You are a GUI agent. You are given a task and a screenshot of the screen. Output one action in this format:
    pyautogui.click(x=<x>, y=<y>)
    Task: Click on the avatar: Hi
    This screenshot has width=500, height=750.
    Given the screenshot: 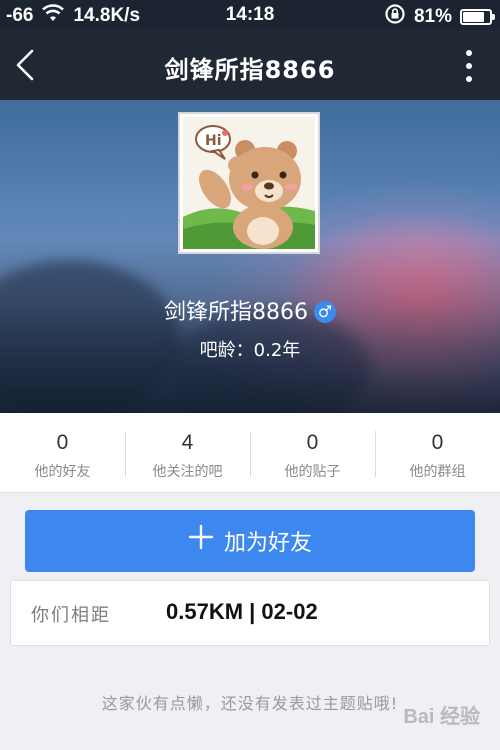 What is the action you would take?
    pyautogui.click(x=249, y=183)
    